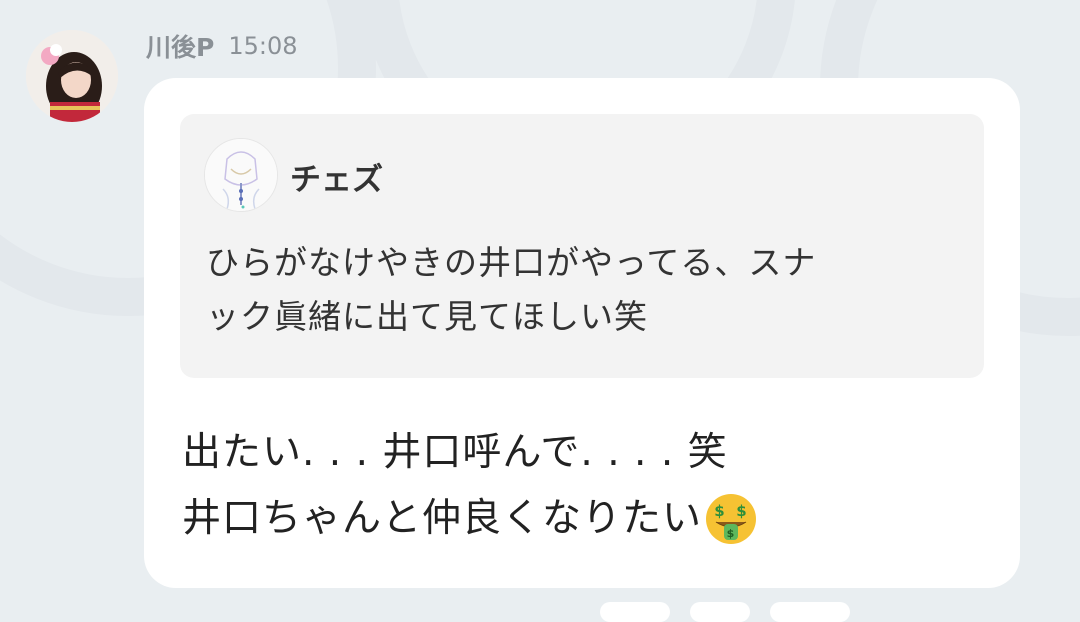 The width and height of the screenshot is (1080, 622). Describe the element at coordinates (587, 290) in the screenshot. I see `quoted-text: ひらがなけやきの井口がやってる、スナ ック眞緒に出て見てほしい笑` at that location.